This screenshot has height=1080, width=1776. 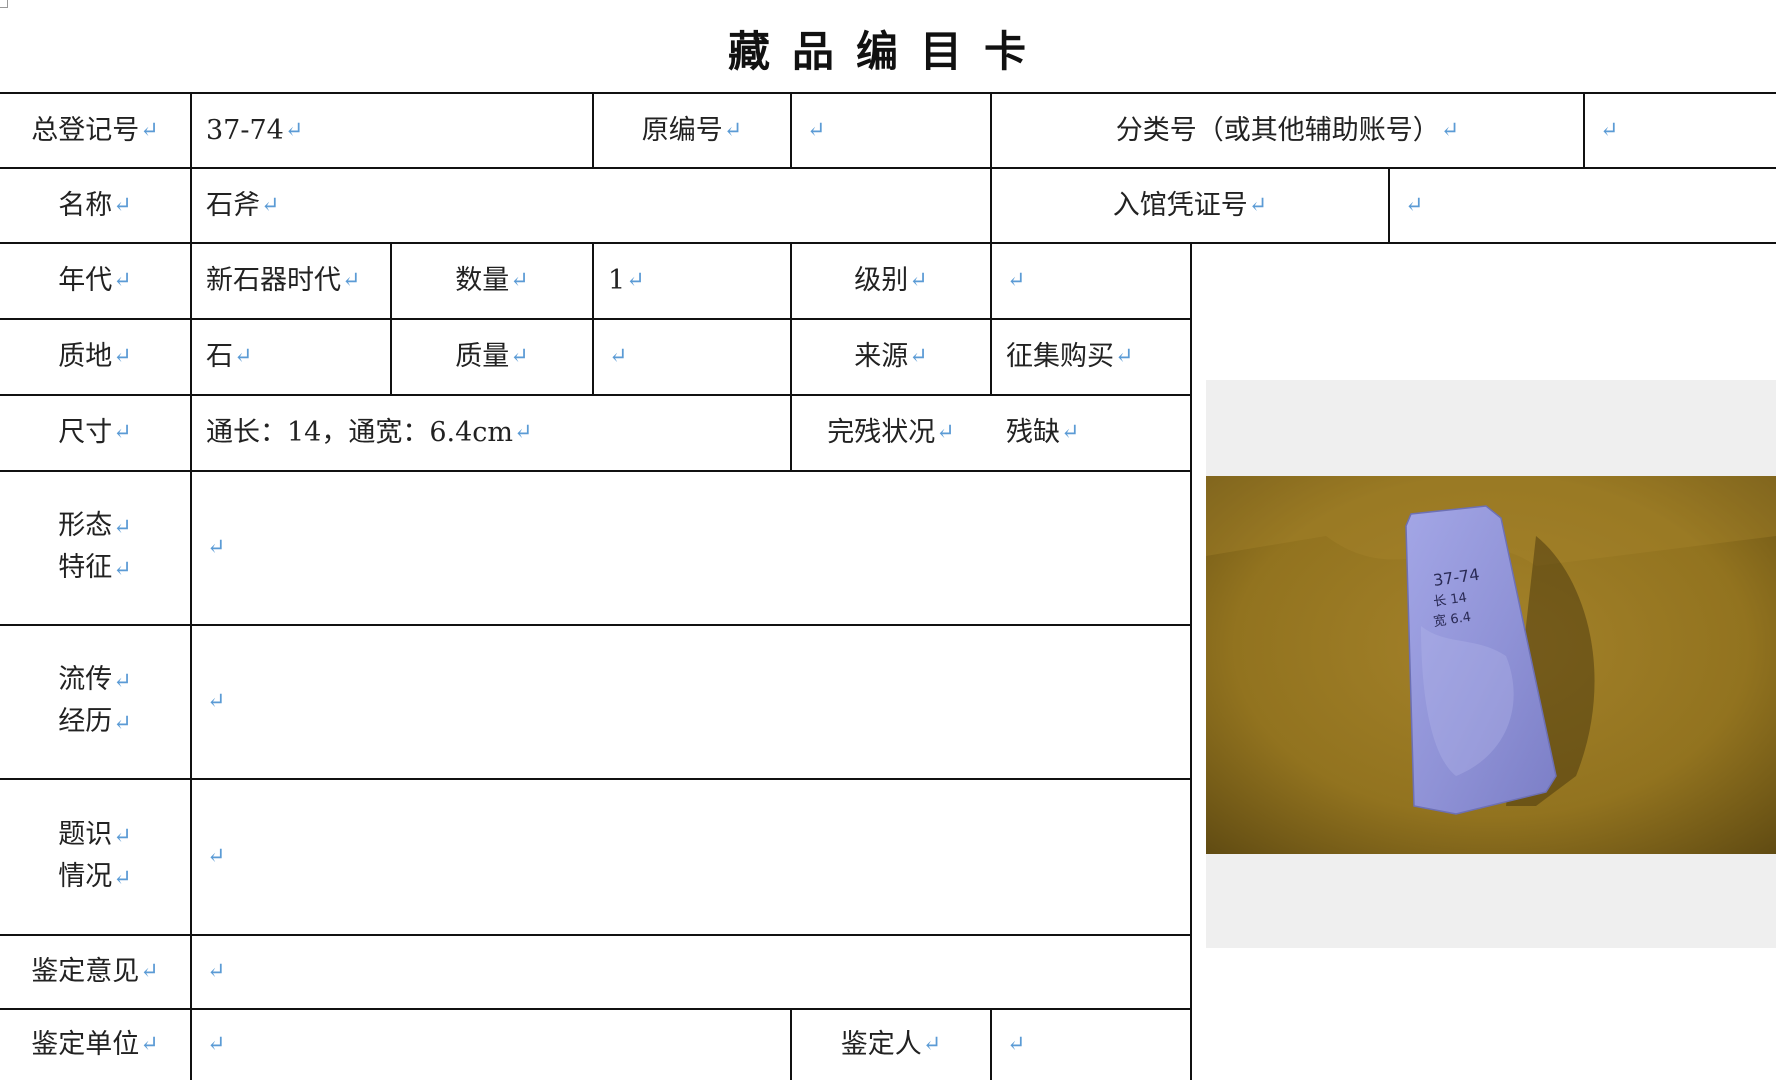 I want to click on source-label: 来源 ↵, so click(x=891, y=356).